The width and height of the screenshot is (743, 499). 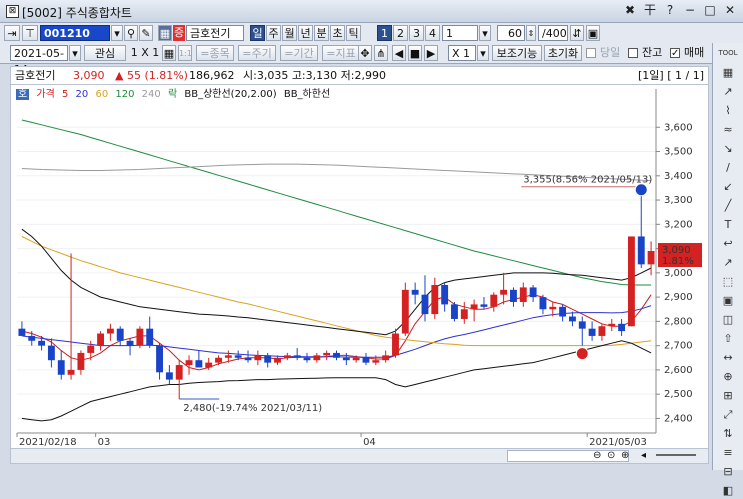 What do you see at coordinates (257, 53) in the screenshot?
I see `period-compare-button: =주기` at bounding box center [257, 53].